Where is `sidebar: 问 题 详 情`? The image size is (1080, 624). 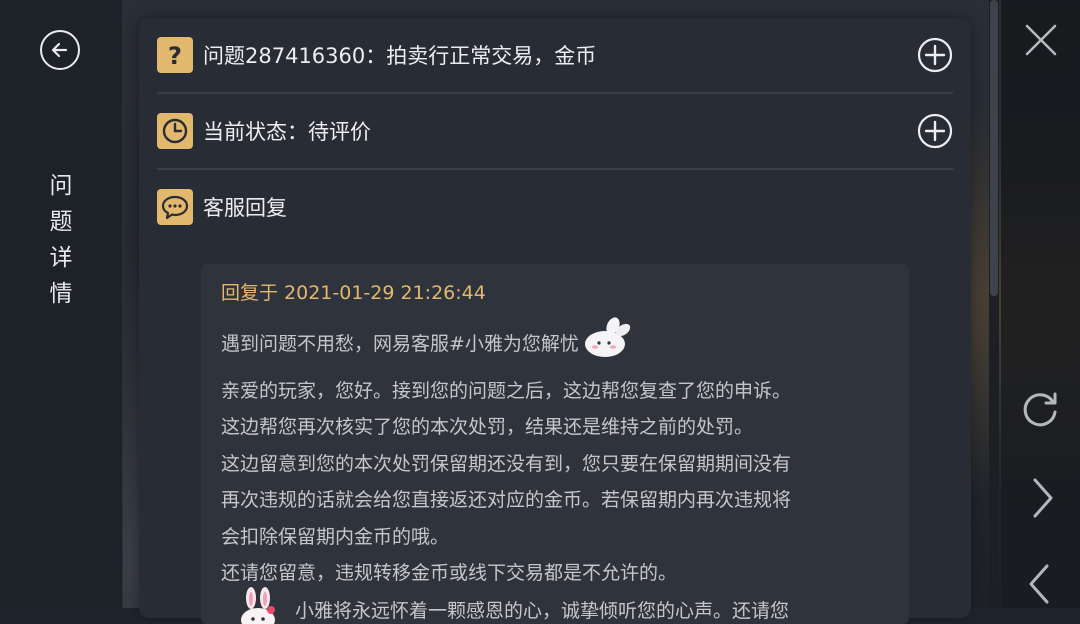
sidebar: 问 题 详 情 is located at coordinates (61, 304).